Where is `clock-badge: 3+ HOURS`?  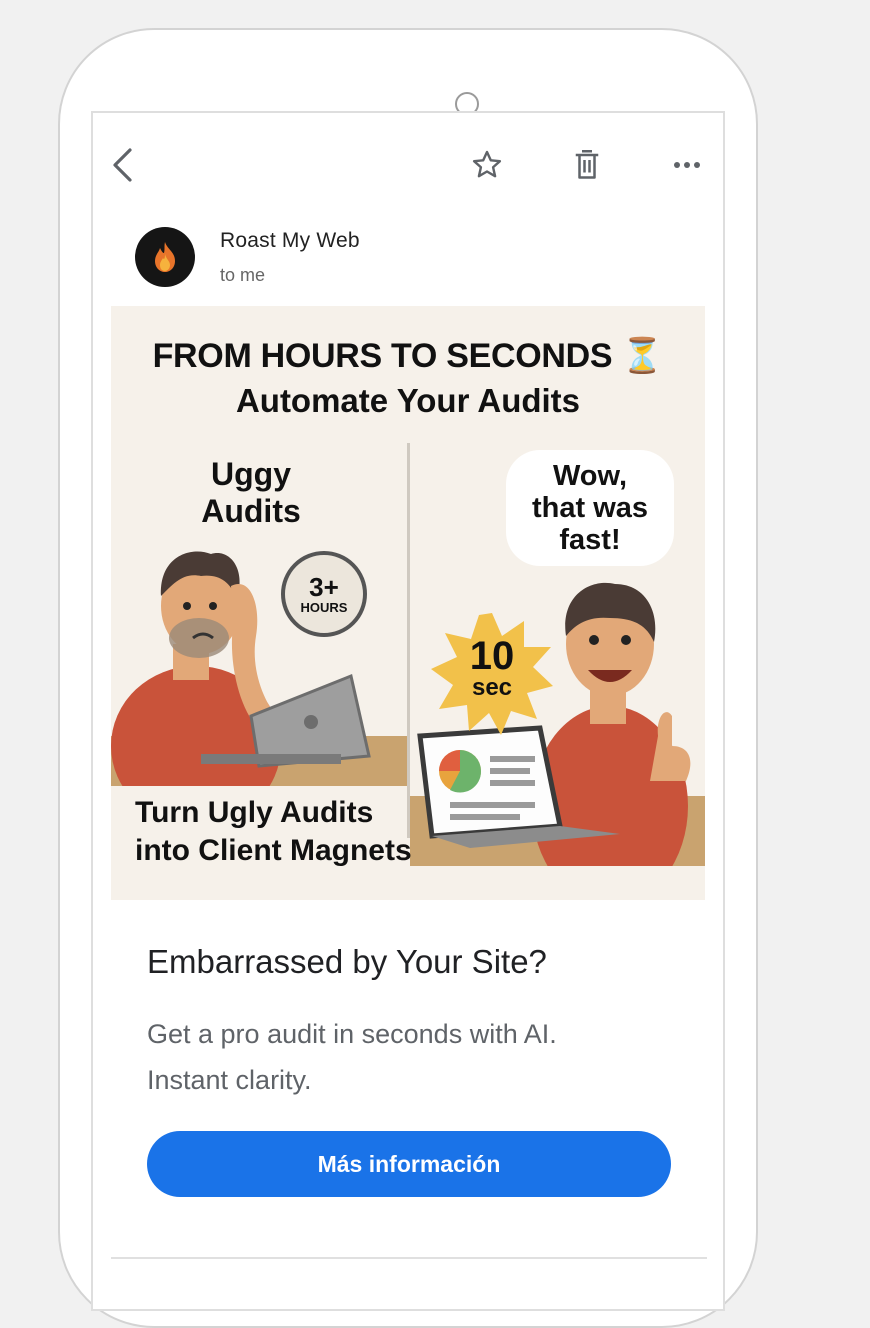 clock-badge: 3+ HOURS is located at coordinates (324, 594).